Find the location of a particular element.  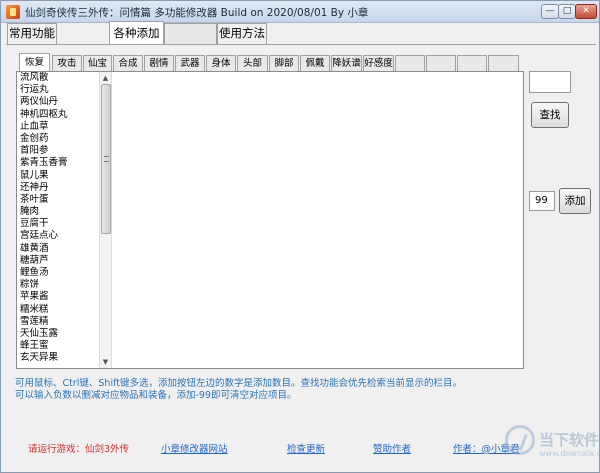

watermark-logo-icon is located at coordinates (520, 440).